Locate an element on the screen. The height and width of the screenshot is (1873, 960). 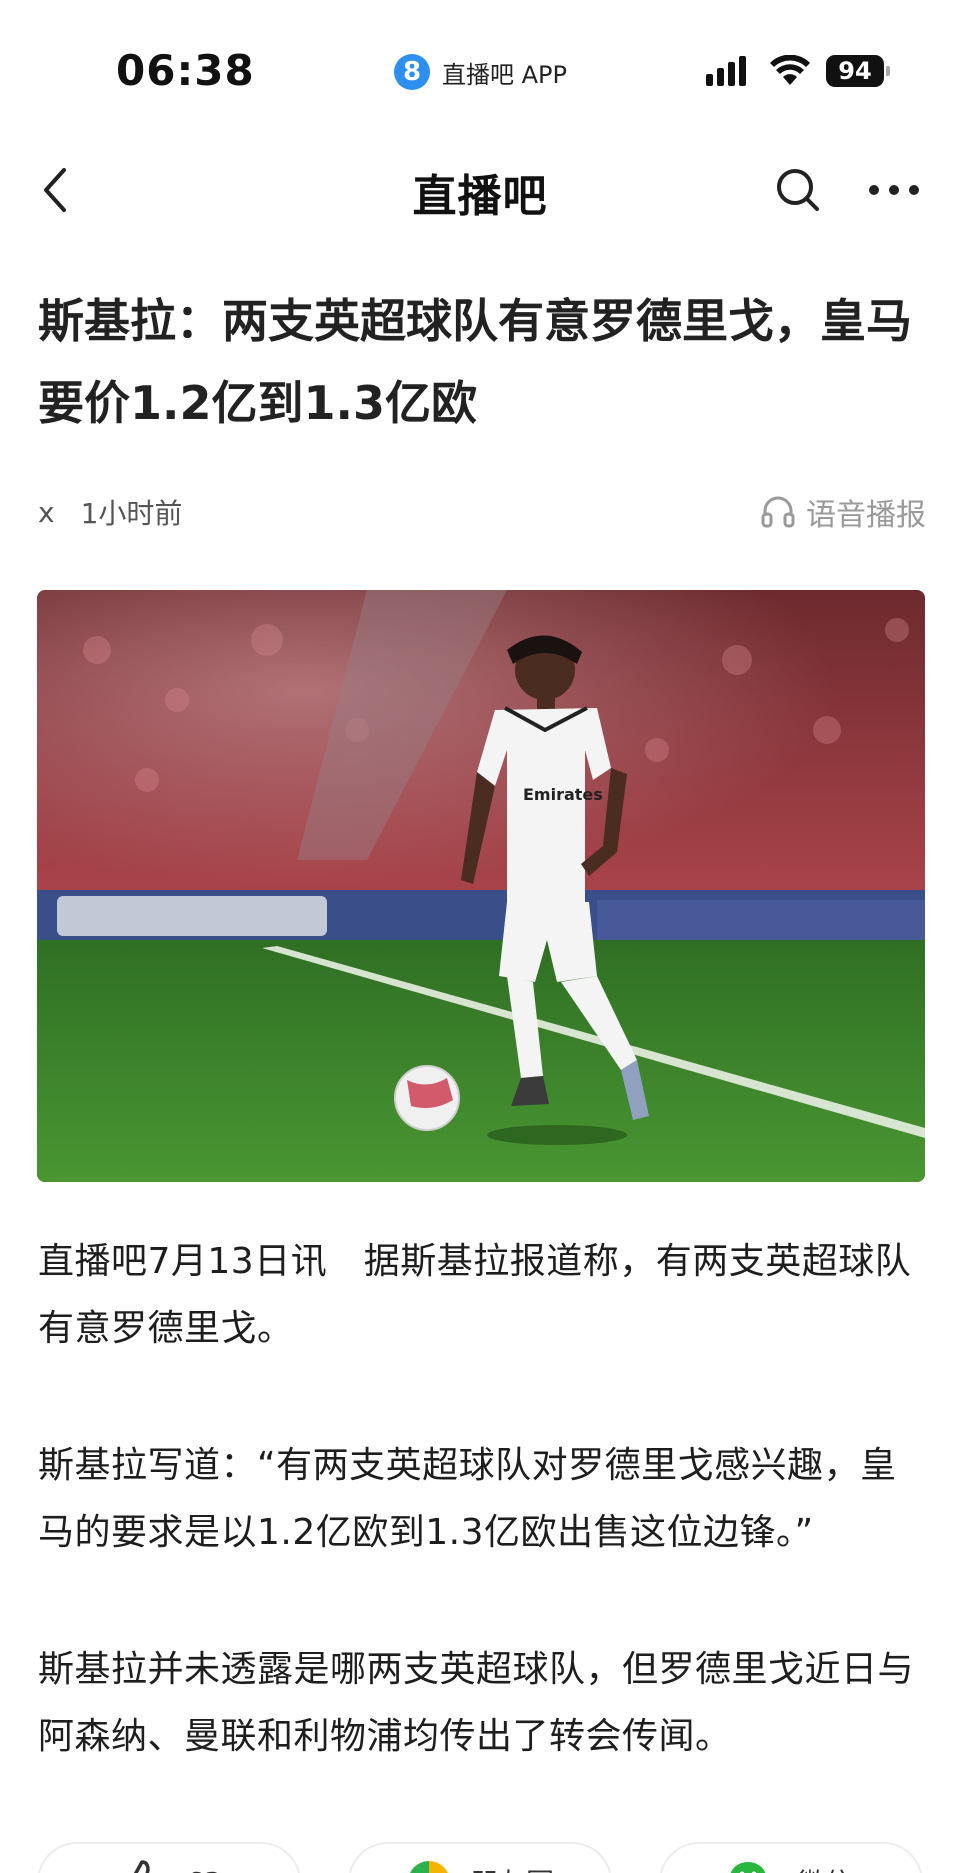
audio-broadcast-button: 语音播报 is located at coordinates (843, 512).